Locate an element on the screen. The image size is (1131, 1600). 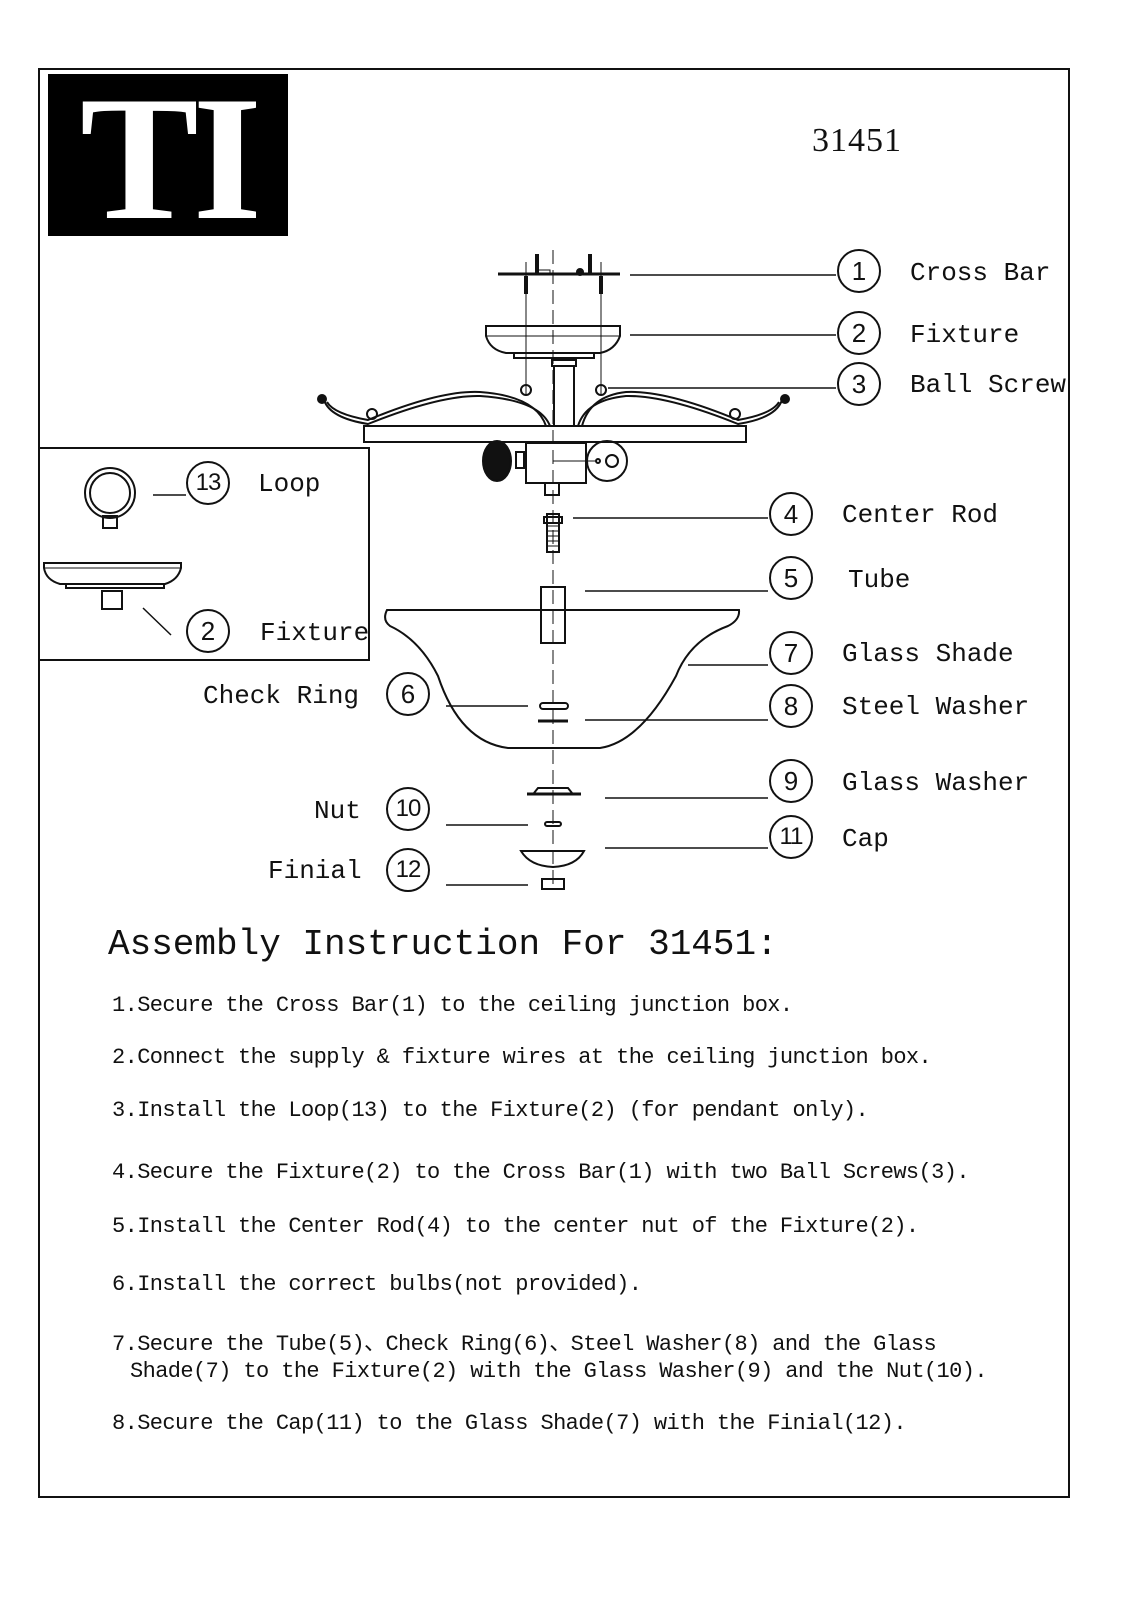
inset-label-loop: Loop is located at coordinates (289, 484).